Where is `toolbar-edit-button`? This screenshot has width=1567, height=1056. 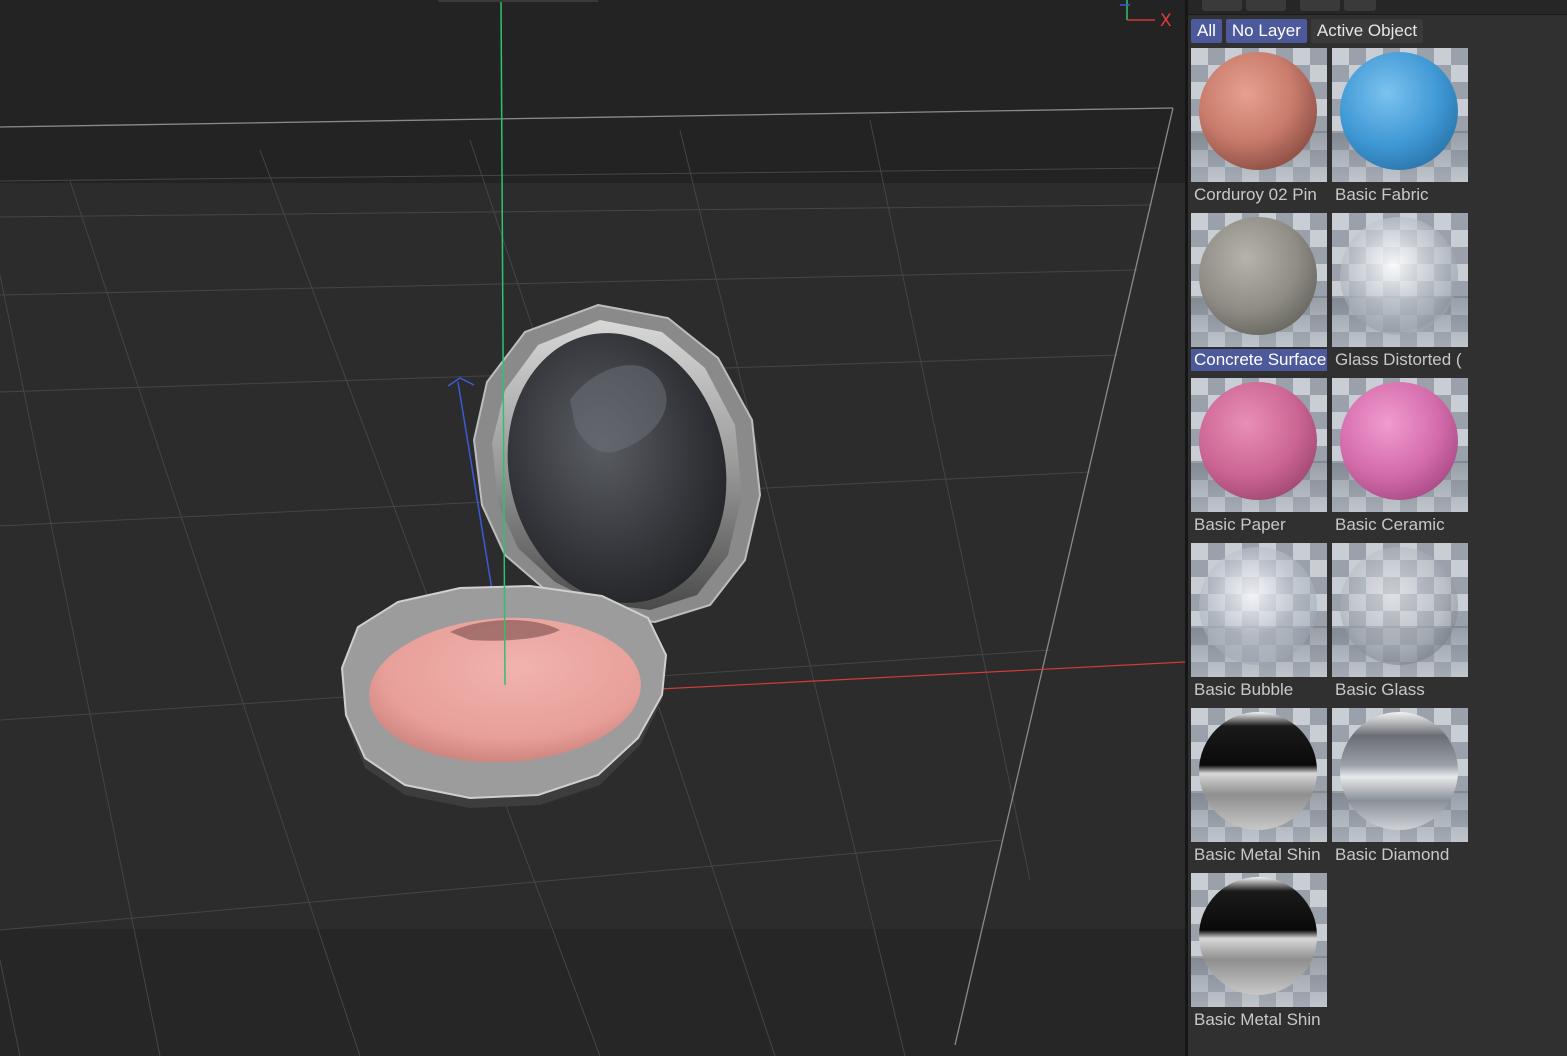
toolbar-edit-button is located at coordinates (1320, 5).